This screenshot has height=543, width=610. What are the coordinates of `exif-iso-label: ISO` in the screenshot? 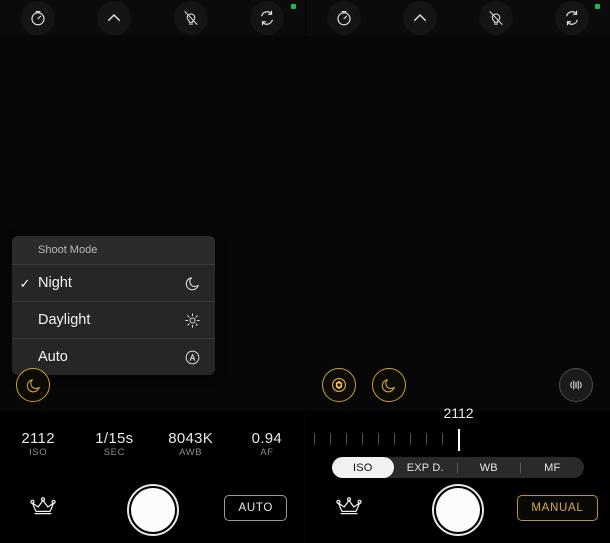 It's located at (38, 452).